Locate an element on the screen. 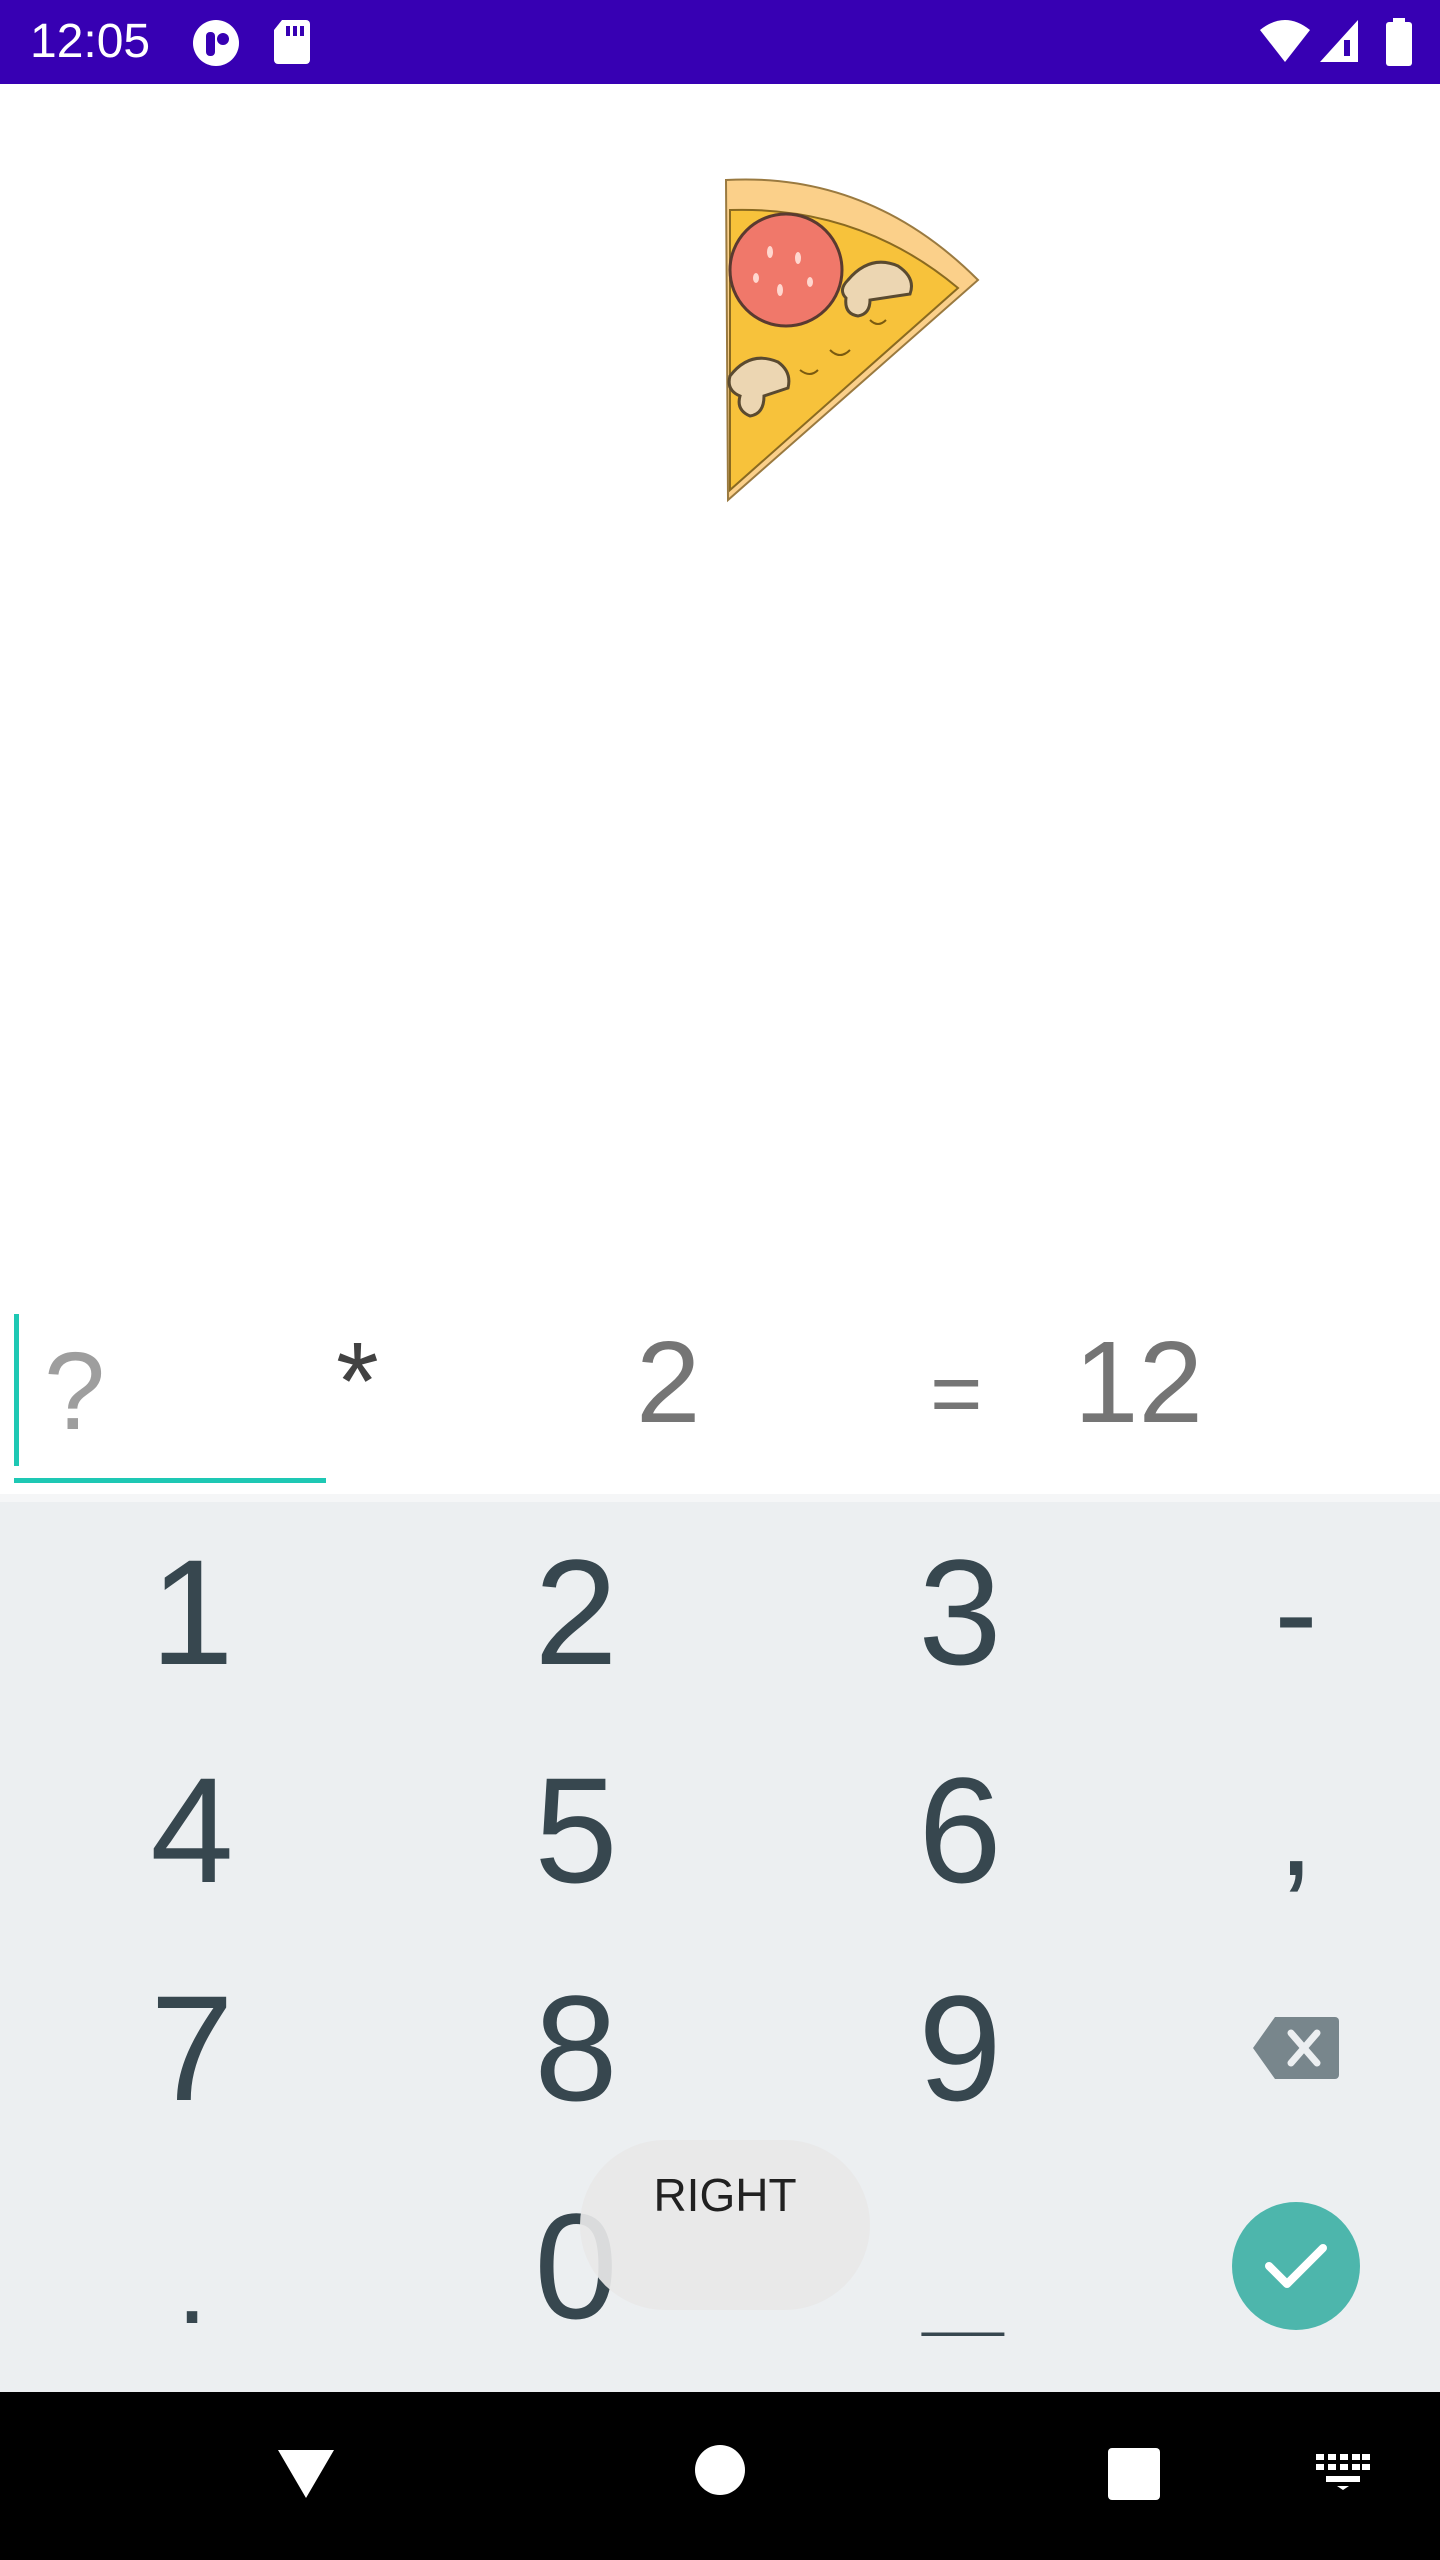 The height and width of the screenshot is (2560, 1440). key-comma-label: , is located at coordinates (1296, 1830).